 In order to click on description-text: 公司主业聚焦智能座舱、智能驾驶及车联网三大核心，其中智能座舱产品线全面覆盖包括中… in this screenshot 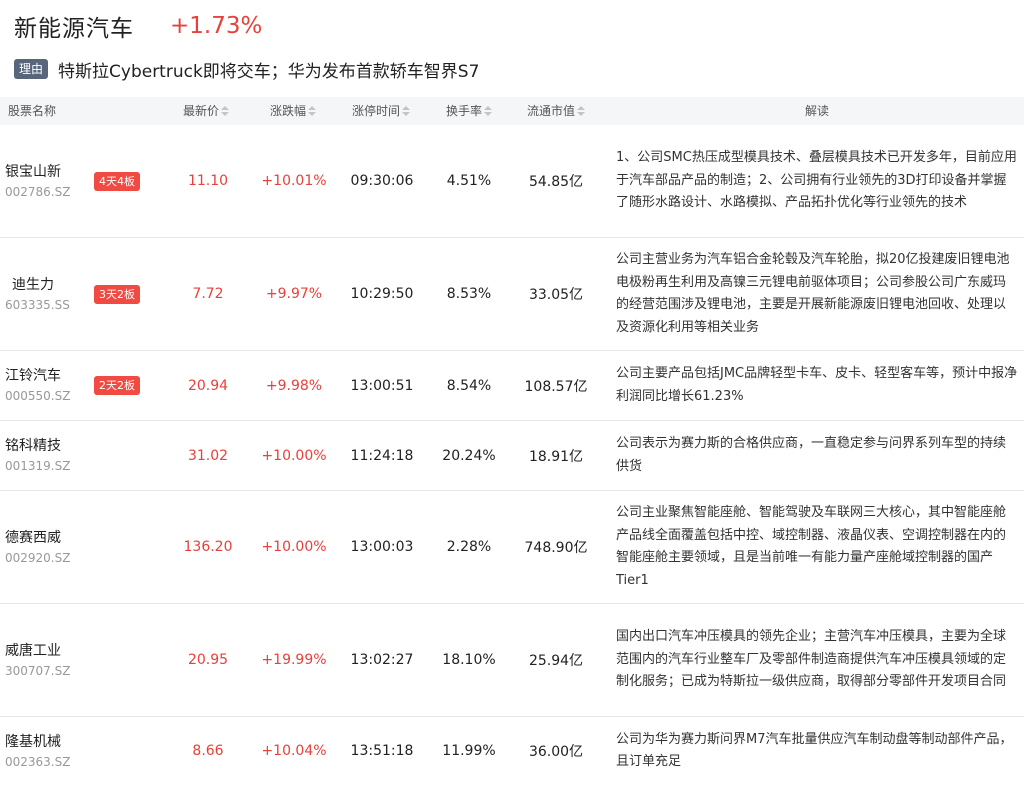, I will do `click(811, 546)`.